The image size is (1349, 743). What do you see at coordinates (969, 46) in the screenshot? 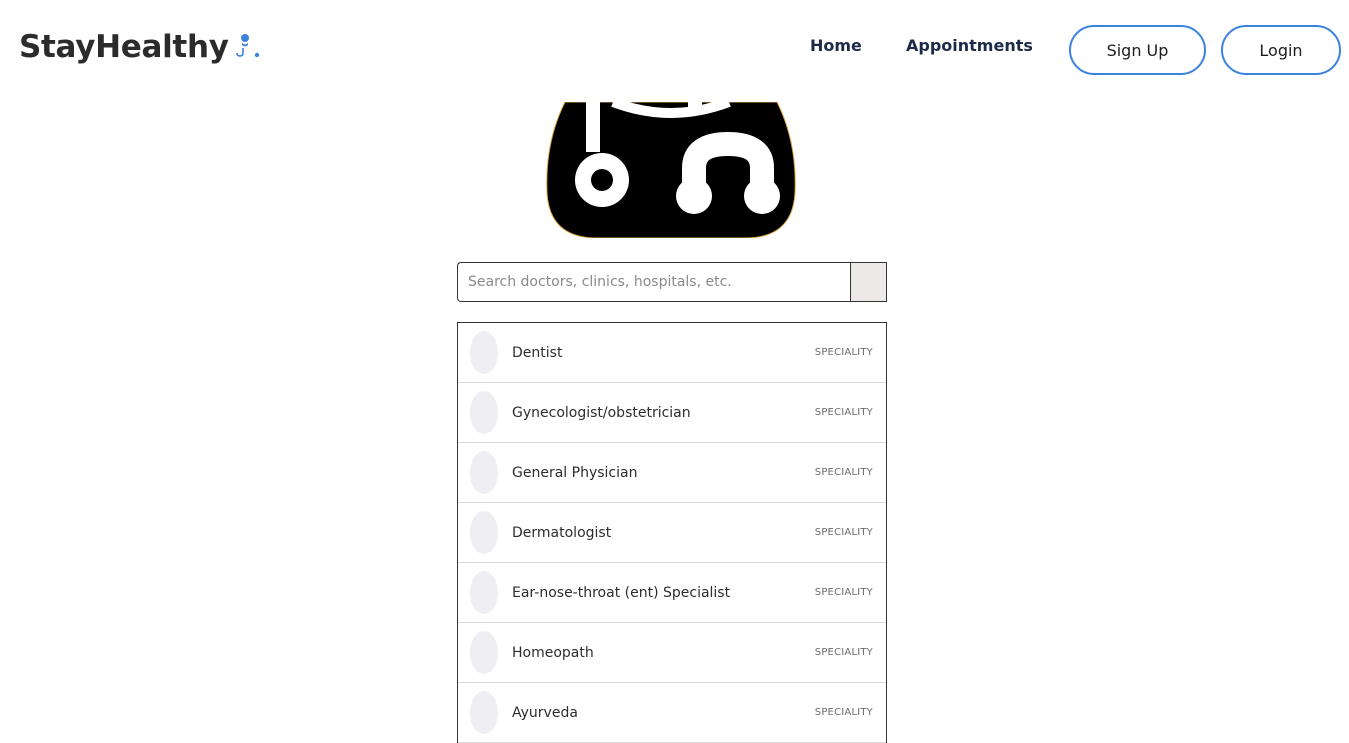
I see `nav-link-appointments: Appointments` at bounding box center [969, 46].